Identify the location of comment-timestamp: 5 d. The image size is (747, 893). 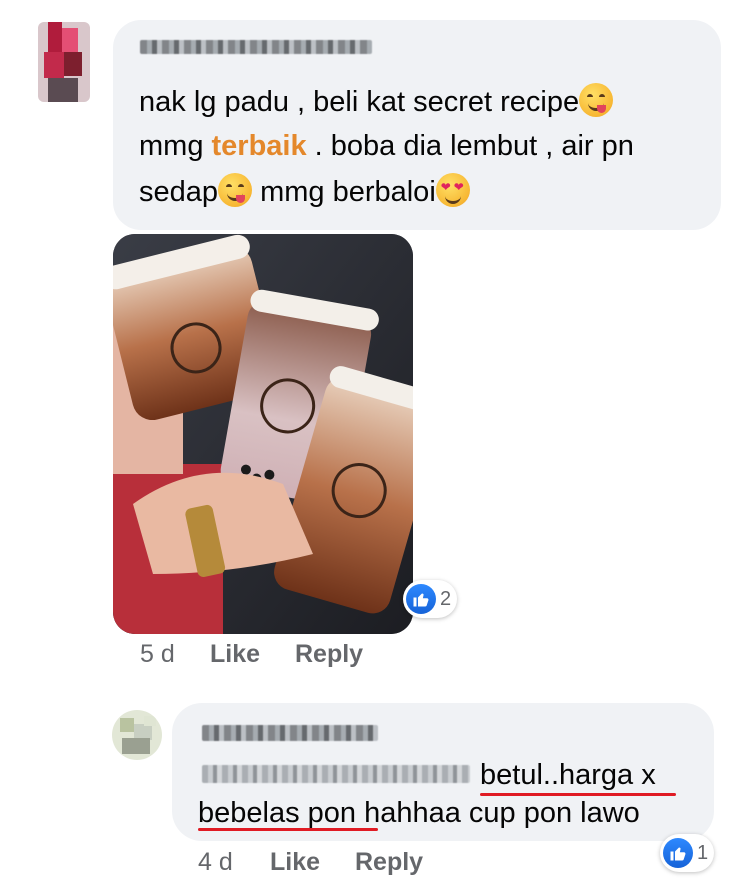
(157, 654).